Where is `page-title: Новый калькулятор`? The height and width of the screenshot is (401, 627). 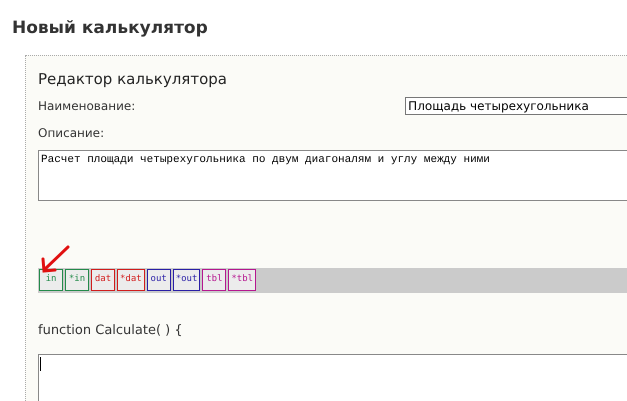
page-title: Новый калькулятор is located at coordinates (110, 28).